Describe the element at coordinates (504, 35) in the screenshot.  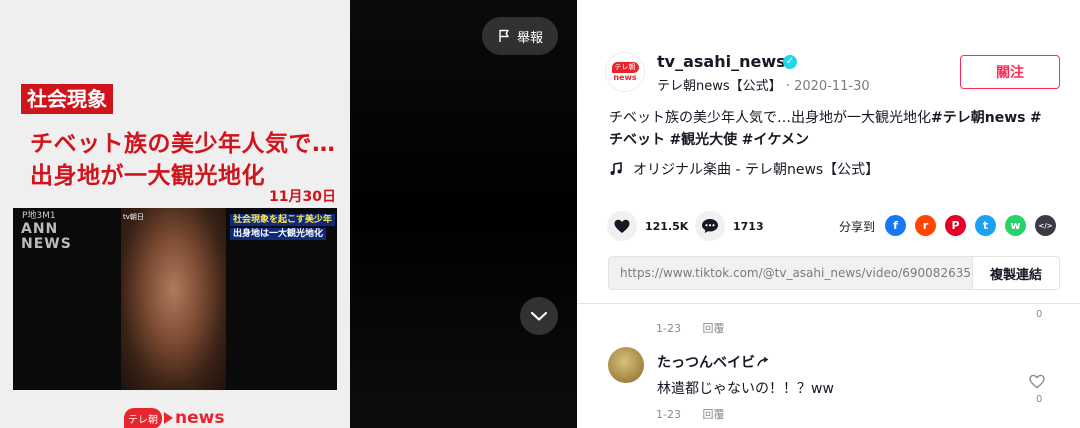
I see `flag-icon` at that location.